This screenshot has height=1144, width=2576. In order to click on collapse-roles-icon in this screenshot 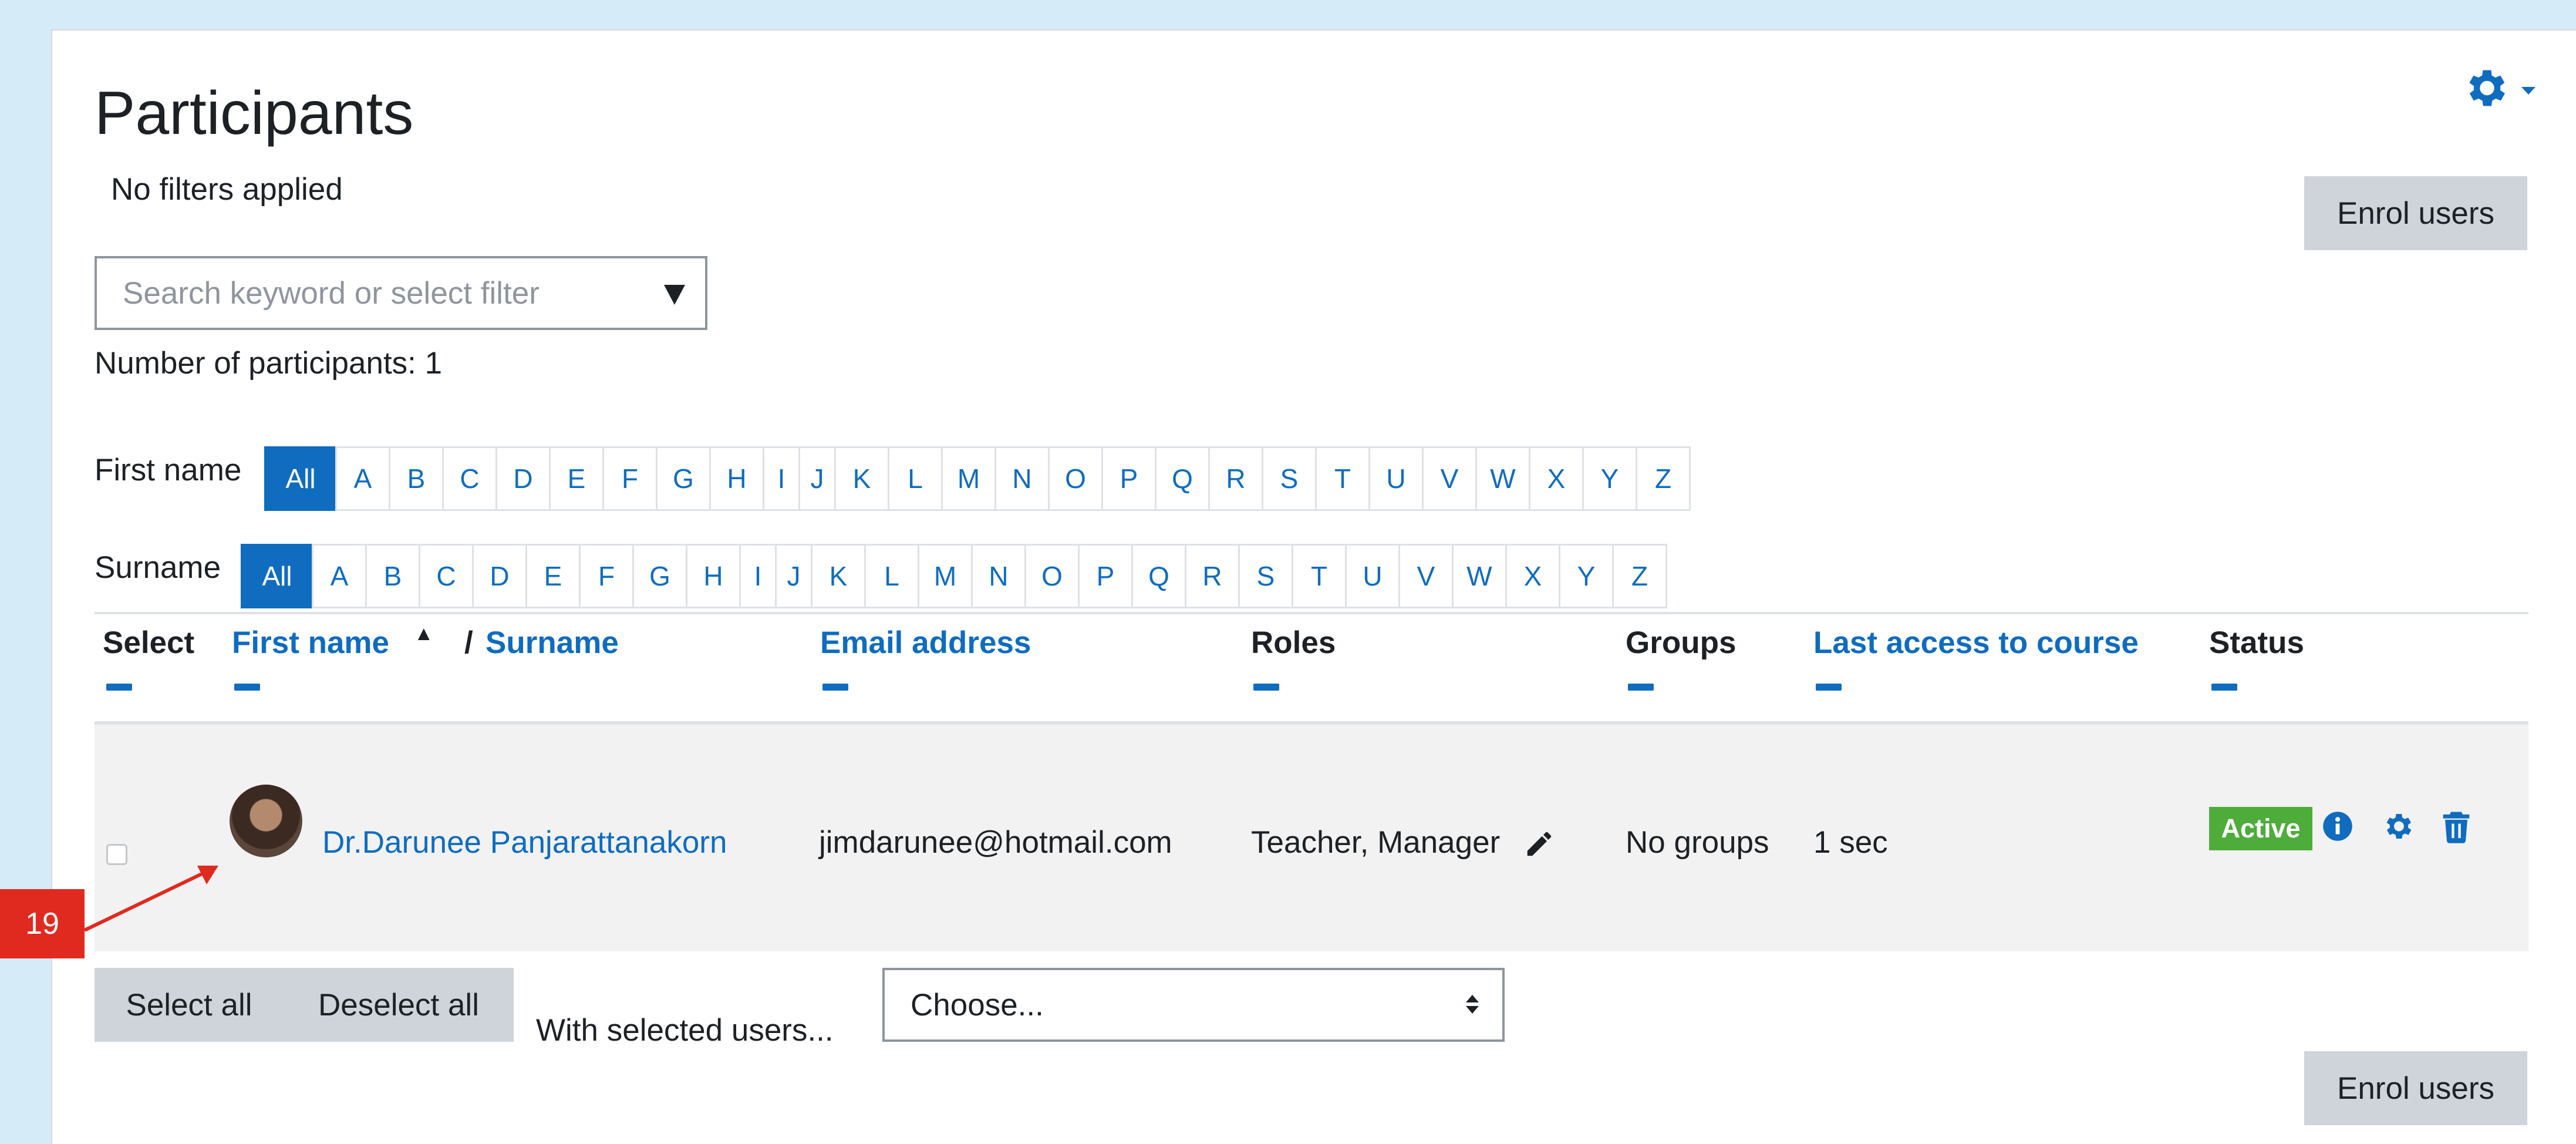, I will do `click(1266, 687)`.